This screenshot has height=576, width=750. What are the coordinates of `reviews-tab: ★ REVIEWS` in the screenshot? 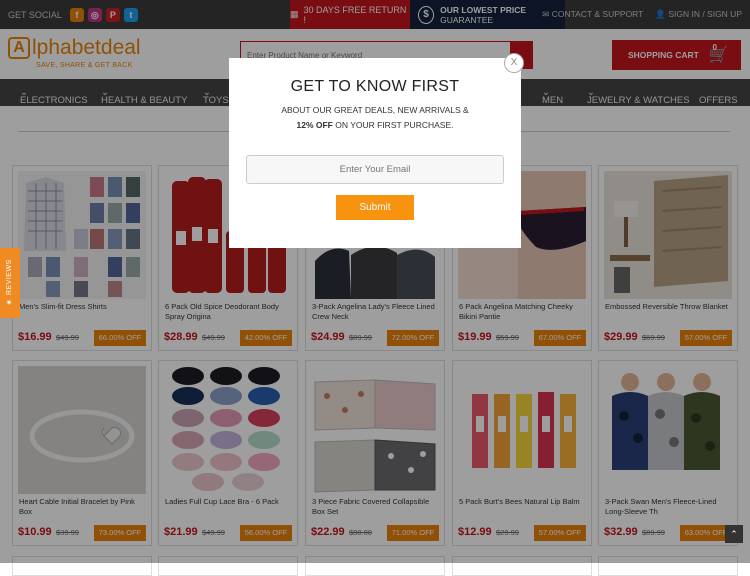 It's located at (10, 283).